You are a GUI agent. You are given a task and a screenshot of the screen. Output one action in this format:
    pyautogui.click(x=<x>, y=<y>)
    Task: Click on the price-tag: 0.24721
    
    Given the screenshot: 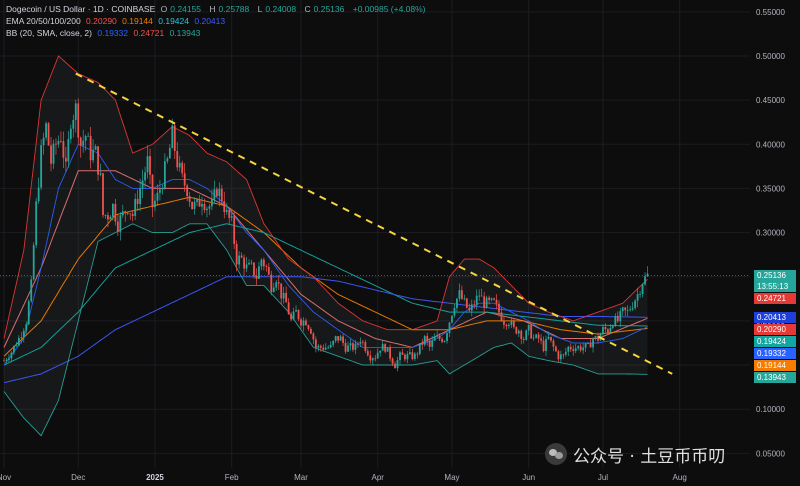 What is the action you would take?
    pyautogui.click(x=775, y=299)
    